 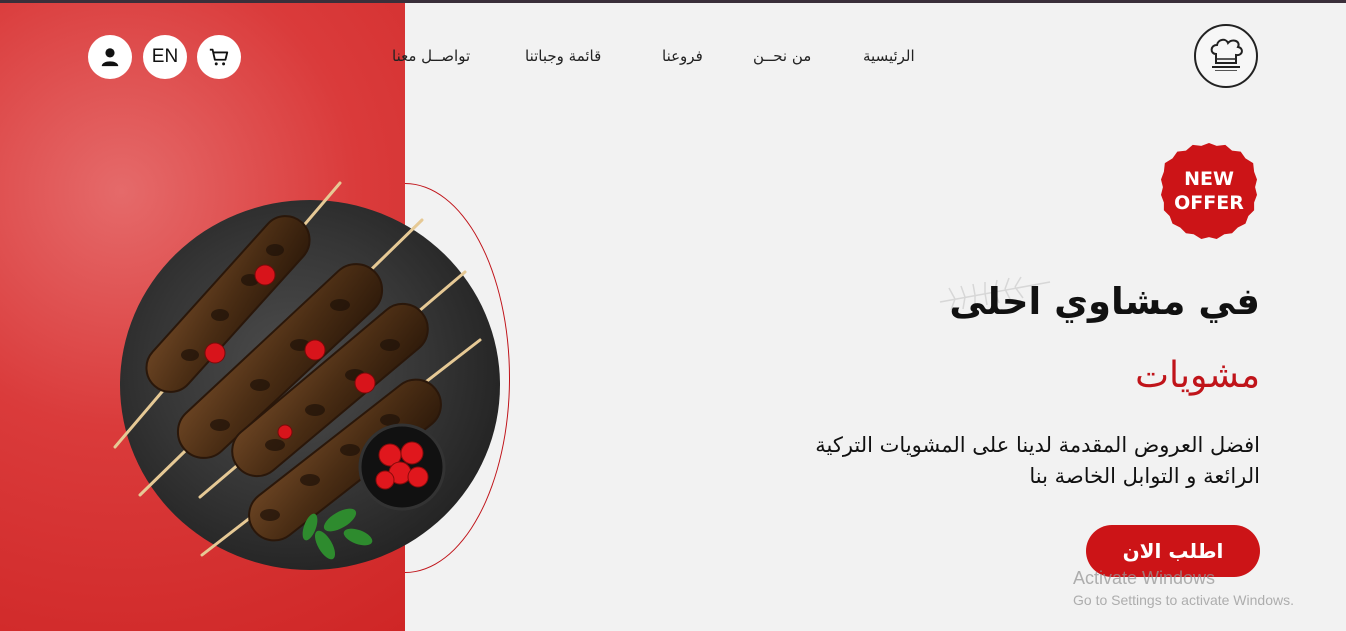 I want to click on hero-subhead: مشويات, so click(x=1197, y=375).